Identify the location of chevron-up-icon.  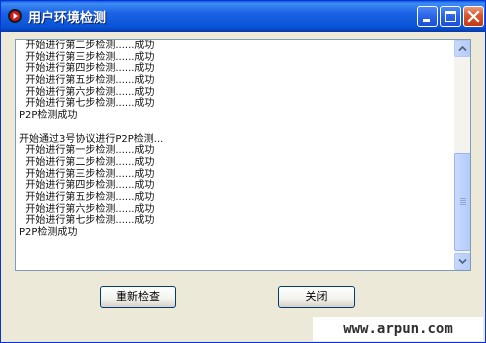
(462, 48).